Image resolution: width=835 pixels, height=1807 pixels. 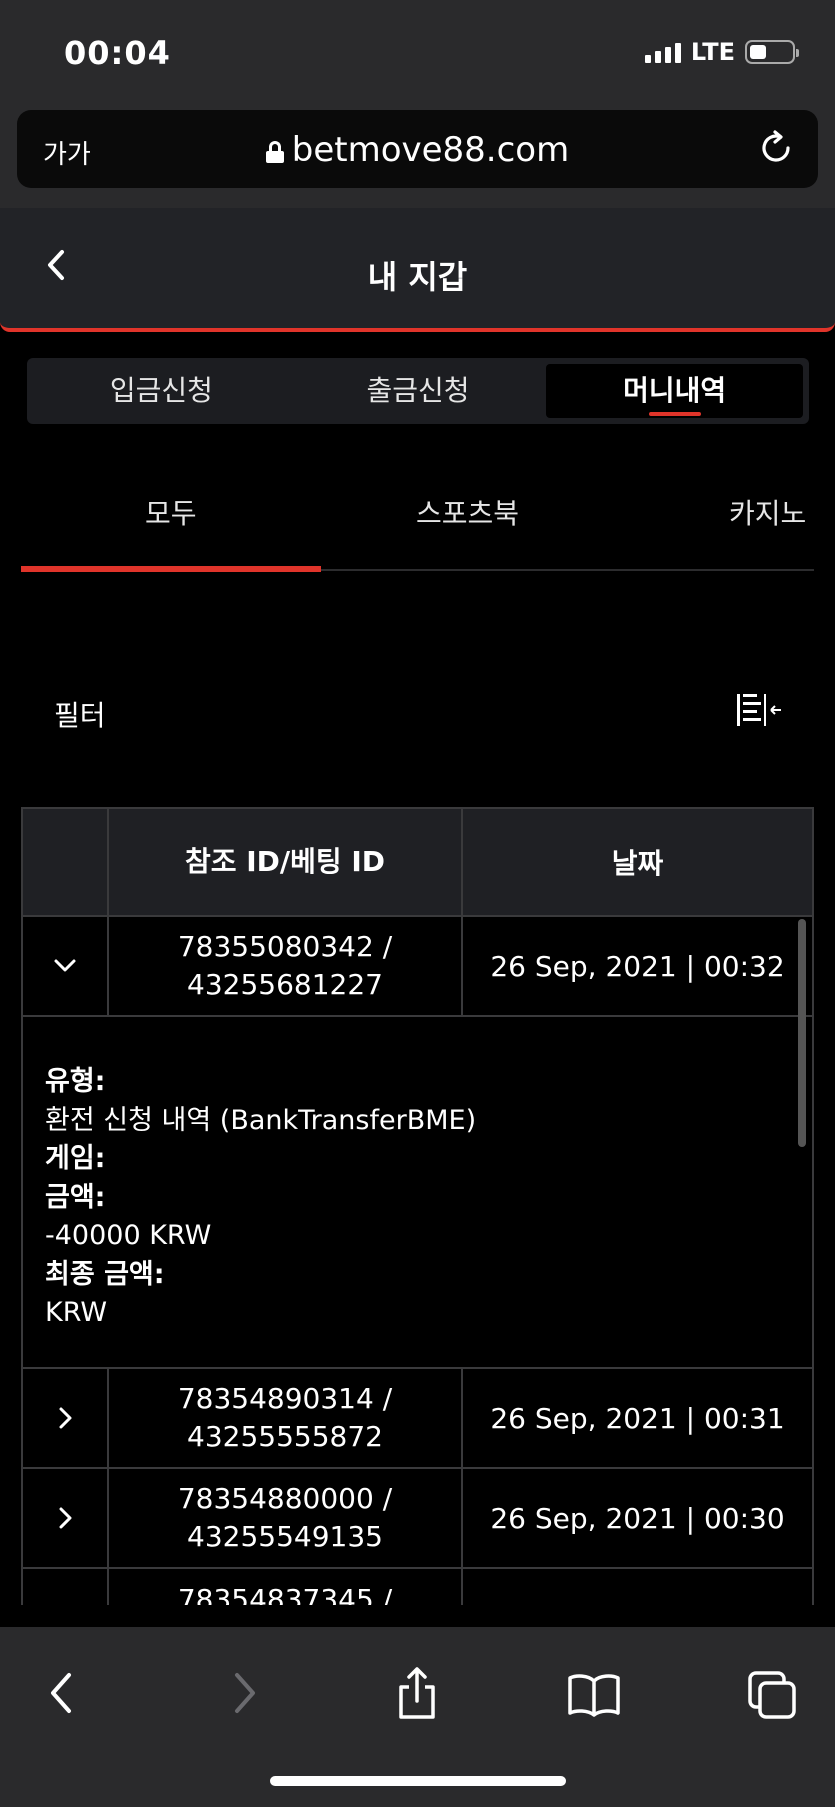 I want to click on status-indicators: LTE, so click(x=721, y=52).